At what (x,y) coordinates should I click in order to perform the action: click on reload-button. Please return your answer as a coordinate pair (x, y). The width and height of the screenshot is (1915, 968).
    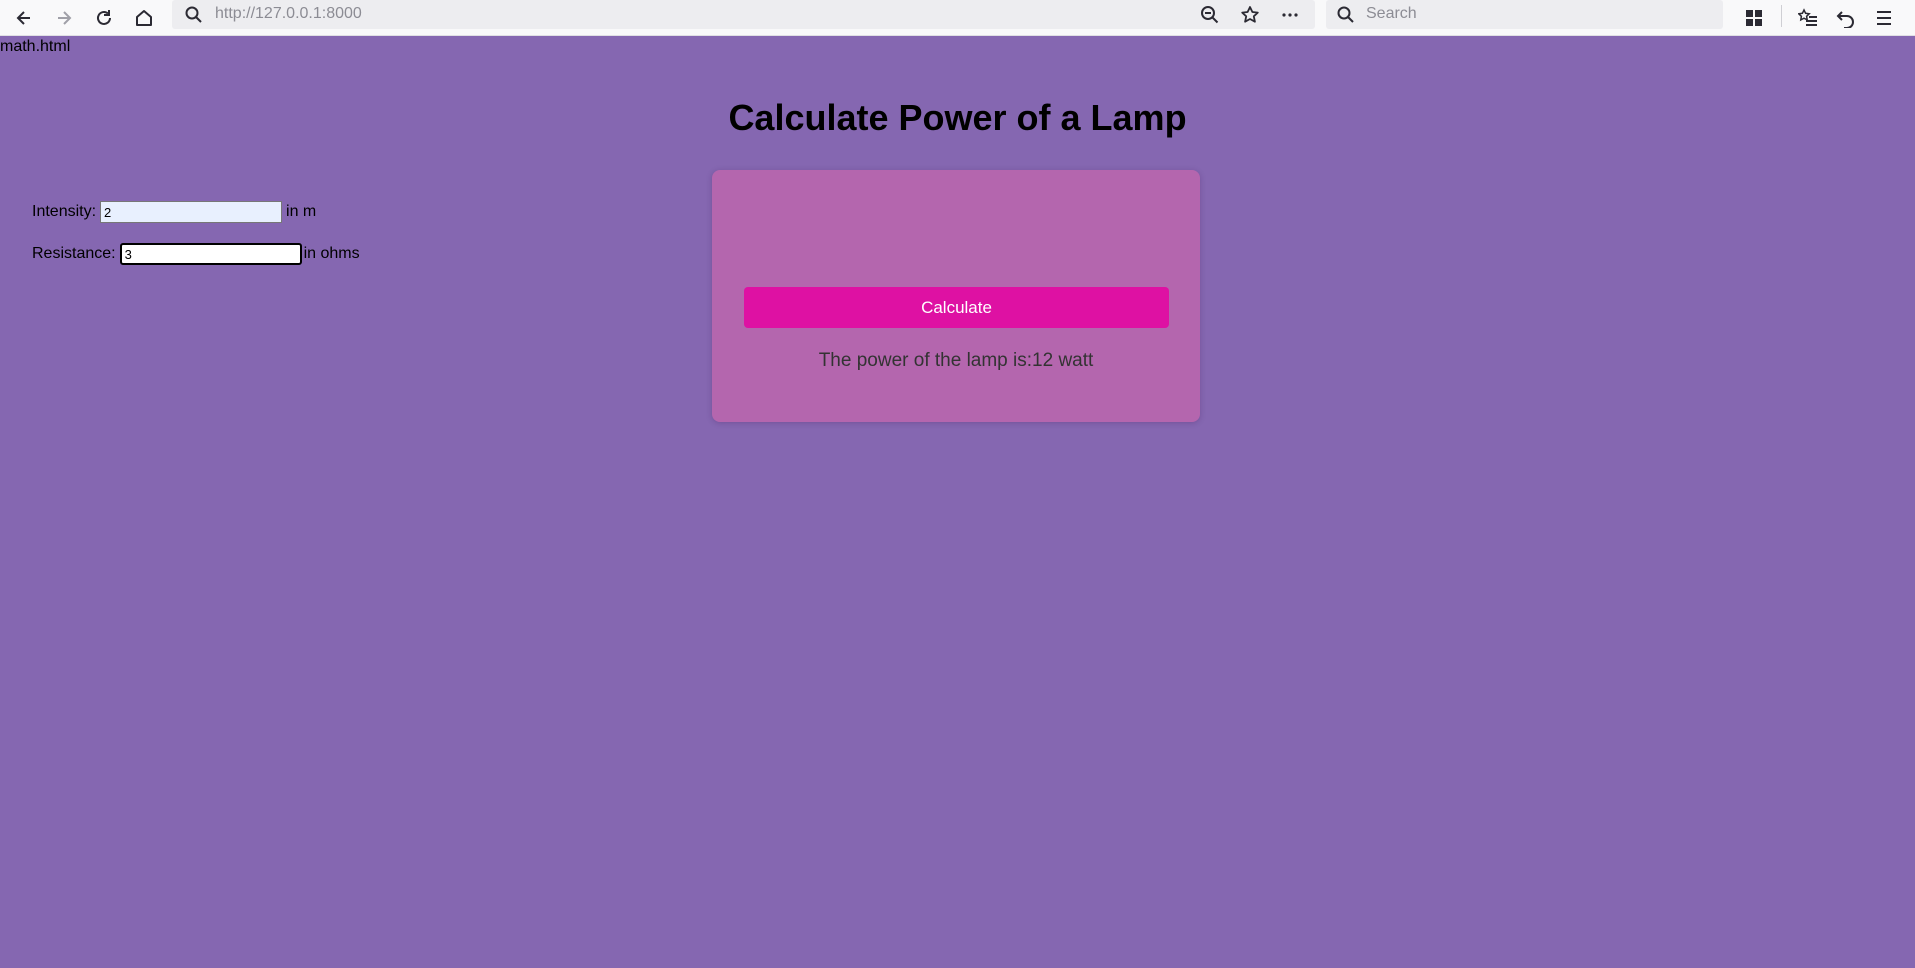
    Looking at the image, I should click on (104, 18).